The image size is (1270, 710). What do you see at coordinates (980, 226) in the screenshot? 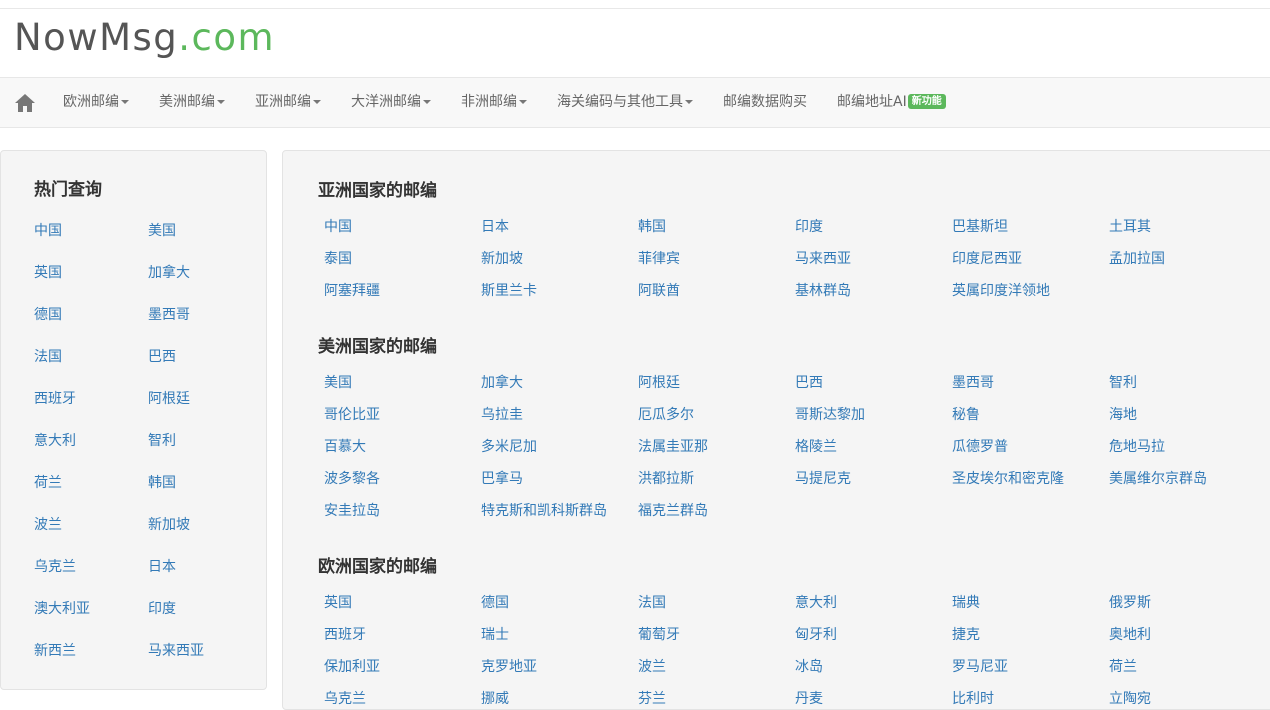
I see `country-link: 巴基斯坦` at bounding box center [980, 226].